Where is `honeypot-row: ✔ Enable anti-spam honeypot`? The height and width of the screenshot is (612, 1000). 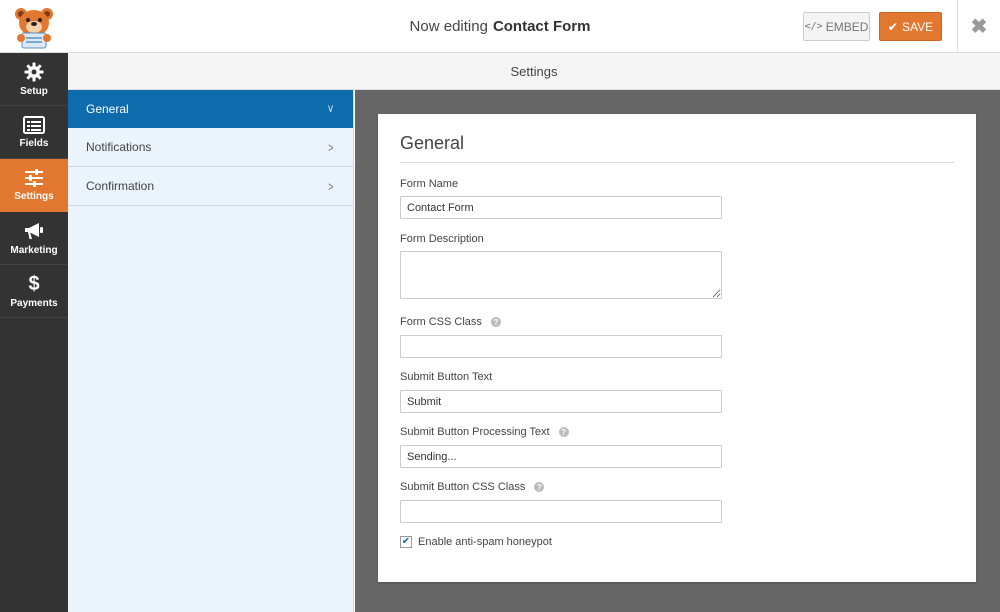
honeypot-row: ✔ Enable anti-spam honeypot is located at coordinates (476, 542).